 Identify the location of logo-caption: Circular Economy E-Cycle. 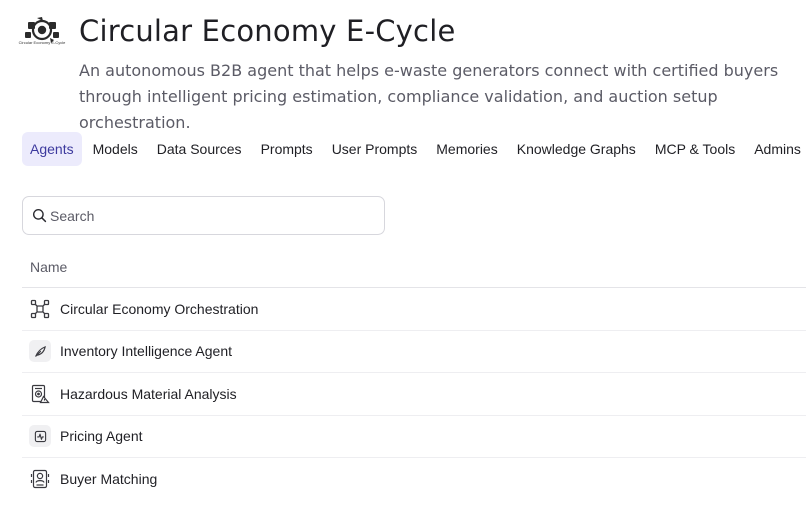
(42, 42).